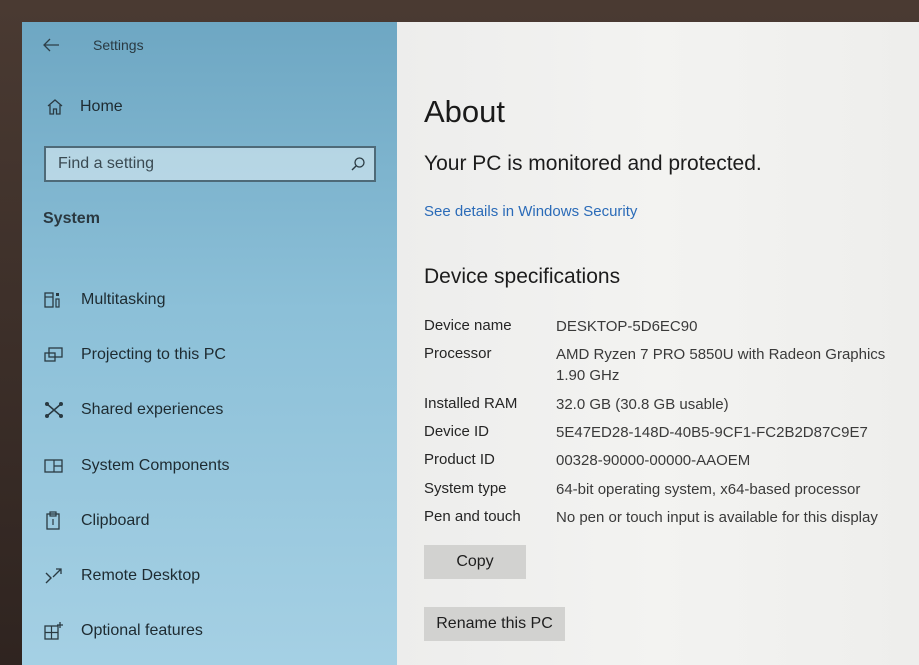 Image resolution: width=919 pixels, height=665 pixels. Describe the element at coordinates (530, 211) in the screenshot. I see `windows-security-link: See details in Windows Security` at that location.